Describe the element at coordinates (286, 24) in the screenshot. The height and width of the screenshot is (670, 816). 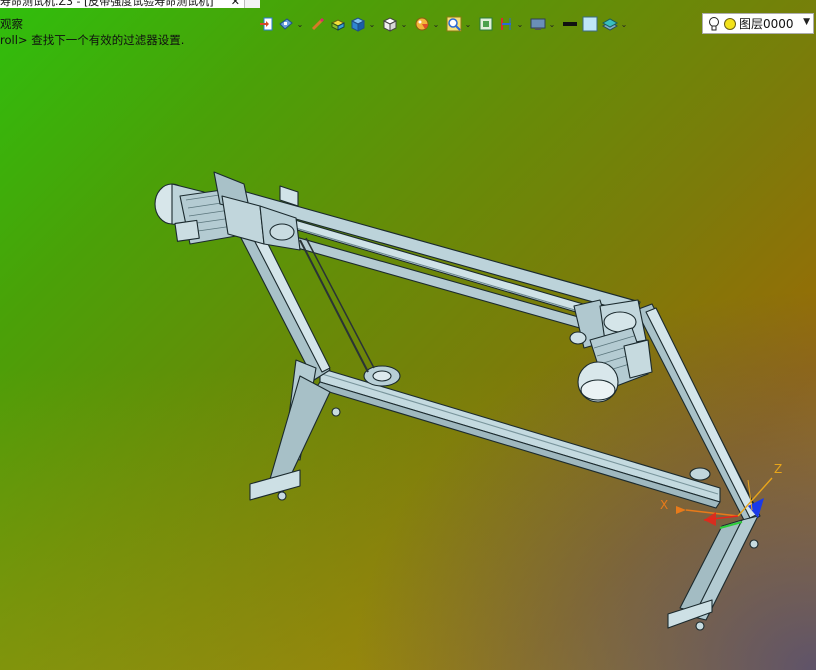
I see `view-select-icon` at that location.